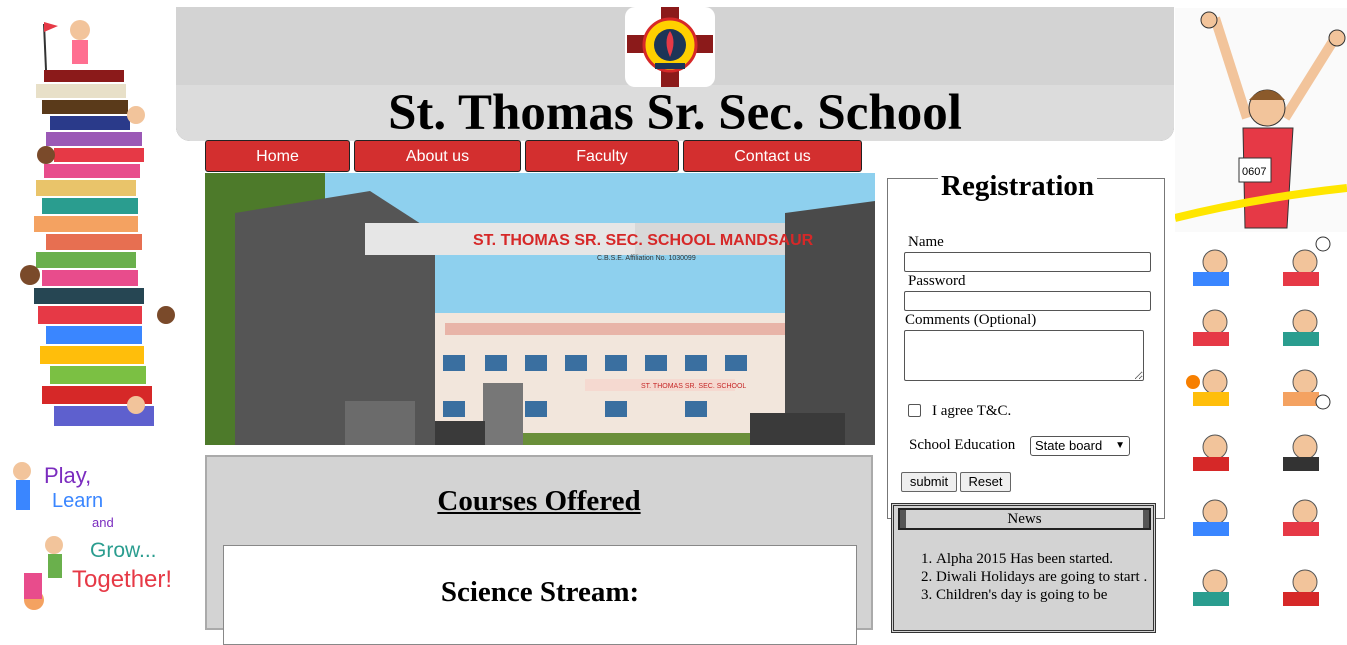 The image size is (1347, 645). Describe the element at coordinates (540, 592) in the screenshot. I see `stream-title: Science Stream:` at that location.